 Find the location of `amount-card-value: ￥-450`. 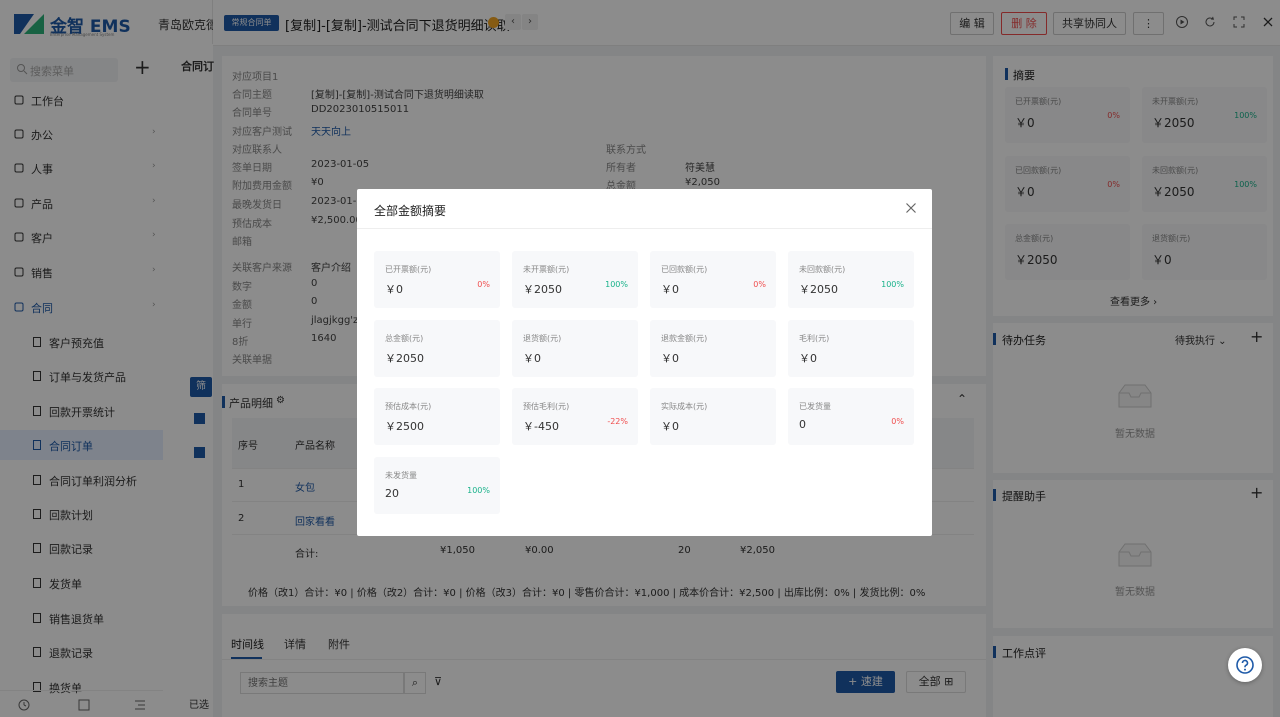

amount-card-value: ￥-450 is located at coordinates (541, 426).